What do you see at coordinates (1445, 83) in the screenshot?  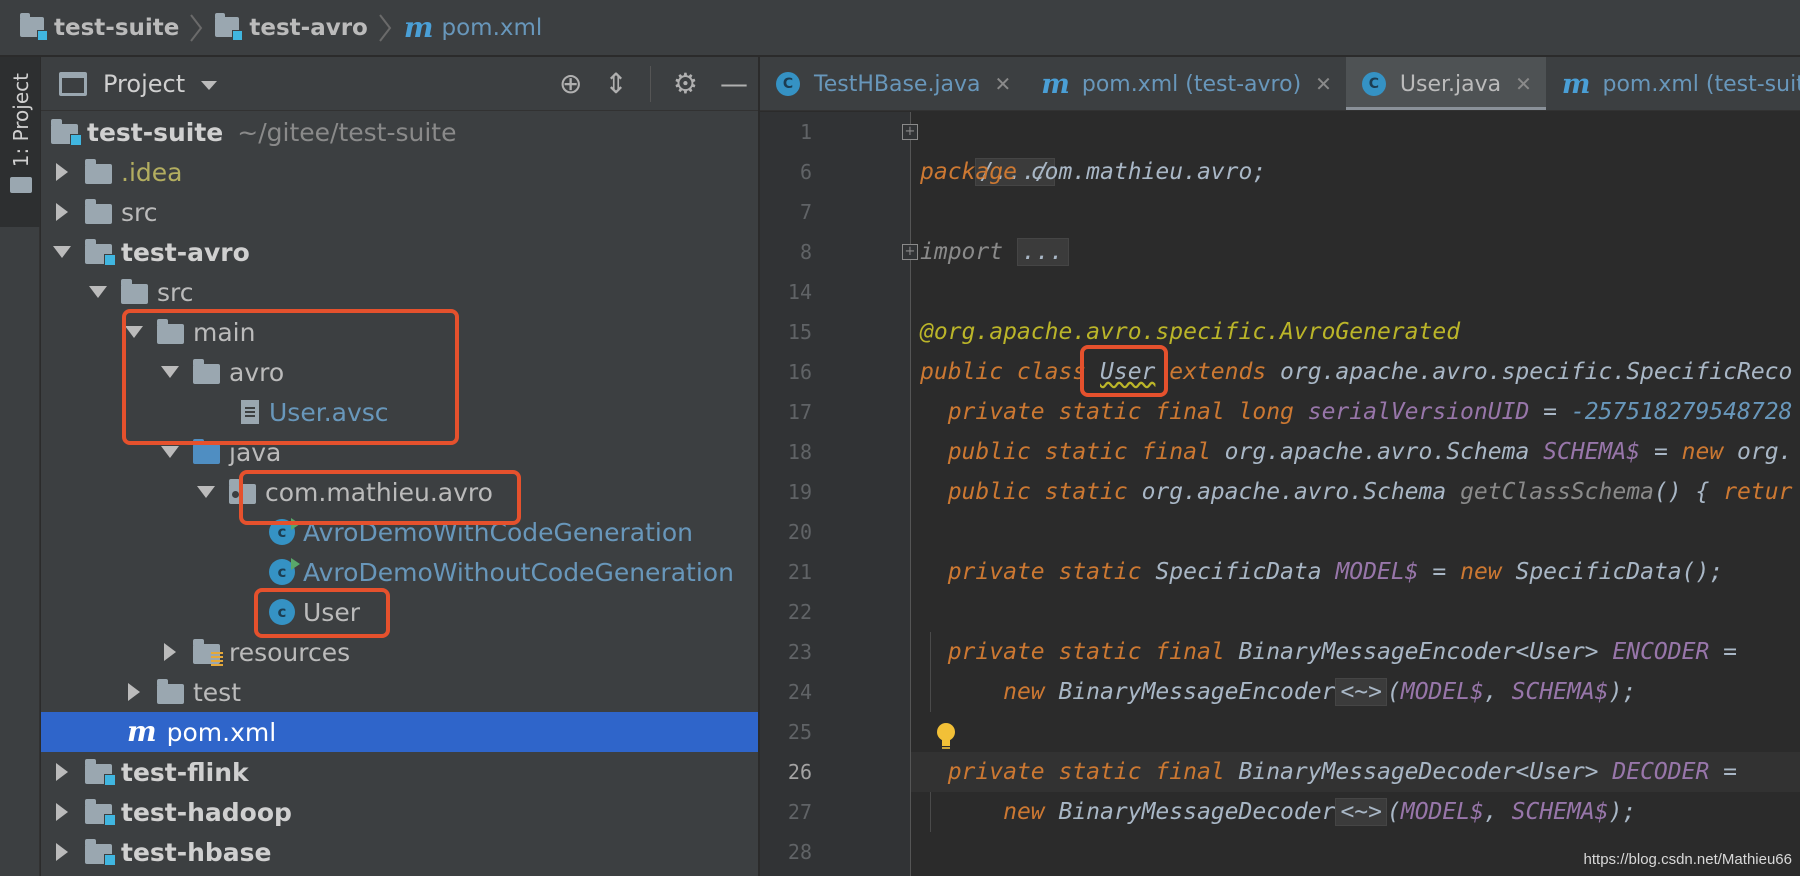 I see `tab-user-java: C User.java ✕` at bounding box center [1445, 83].